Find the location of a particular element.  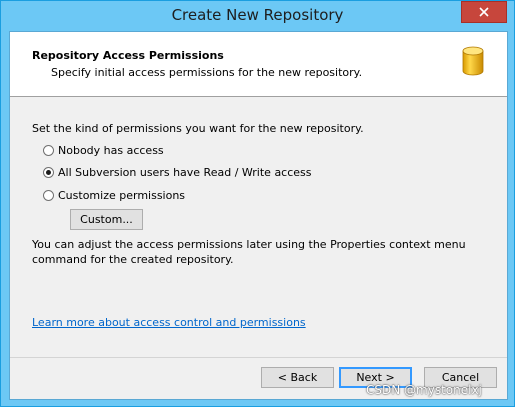

watermark: CSDN @mystonelxj is located at coordinates (424, 390).